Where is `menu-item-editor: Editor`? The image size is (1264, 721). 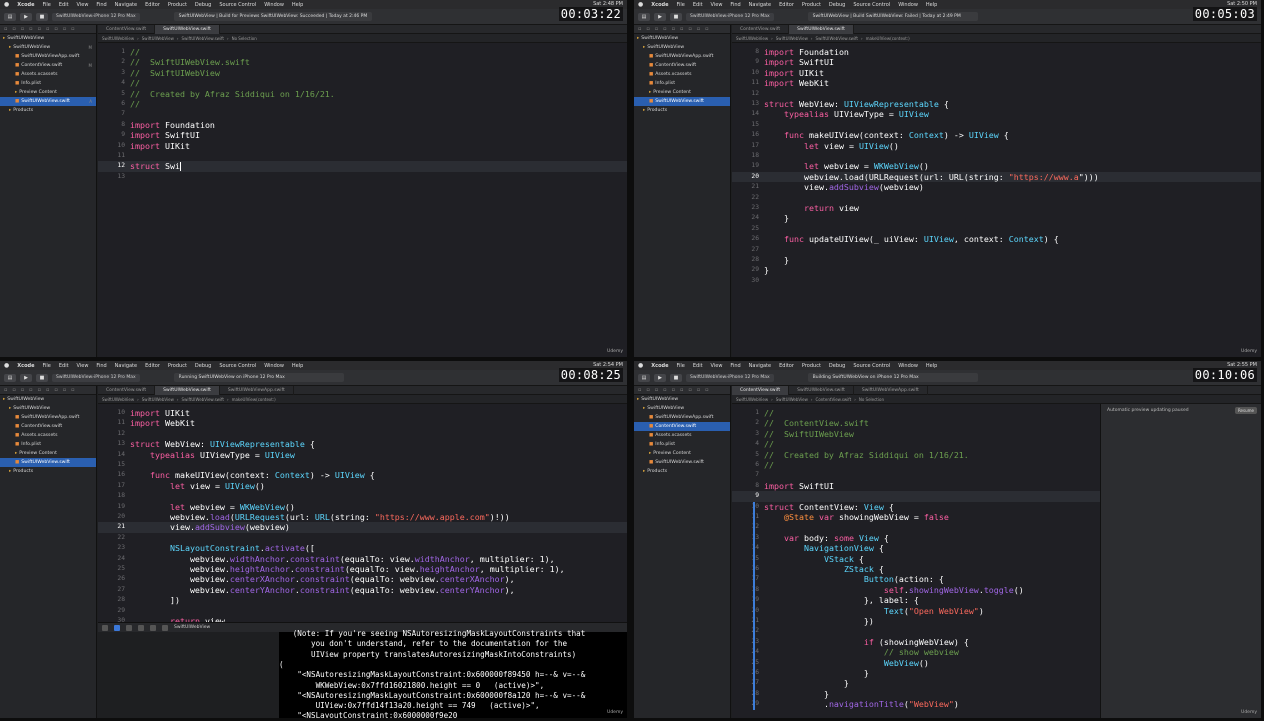
menu-item-editor: Editor is located at coordinates (786, 5).